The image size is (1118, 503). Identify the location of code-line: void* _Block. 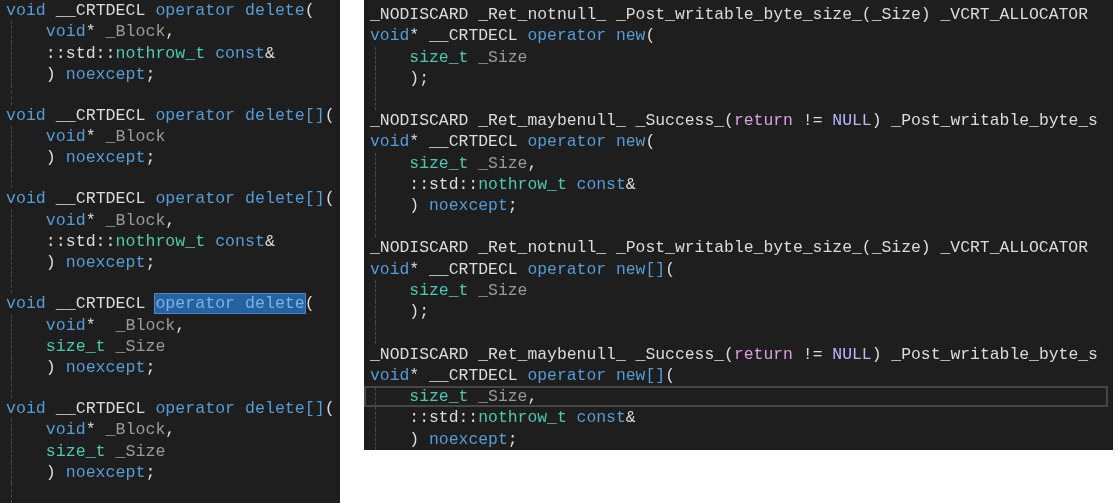
(170, 137).